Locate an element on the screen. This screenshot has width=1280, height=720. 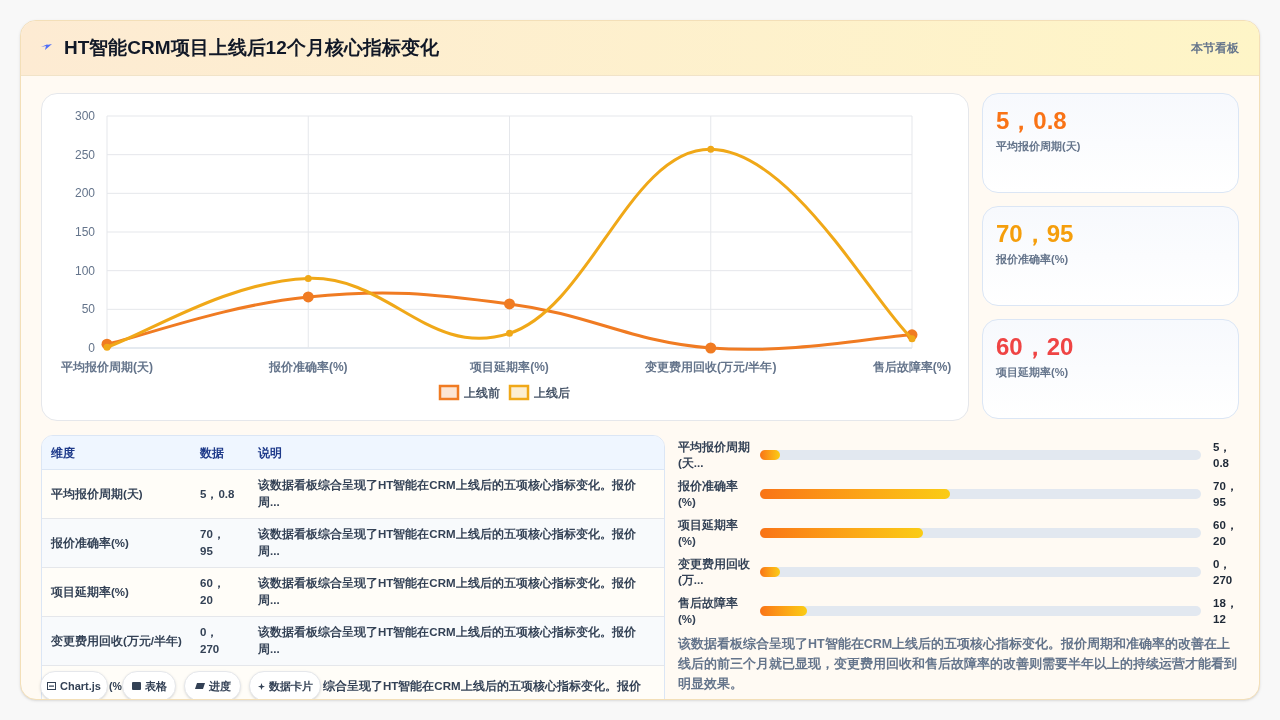
view-pill: 表格 is located at coordinates (149, 685).